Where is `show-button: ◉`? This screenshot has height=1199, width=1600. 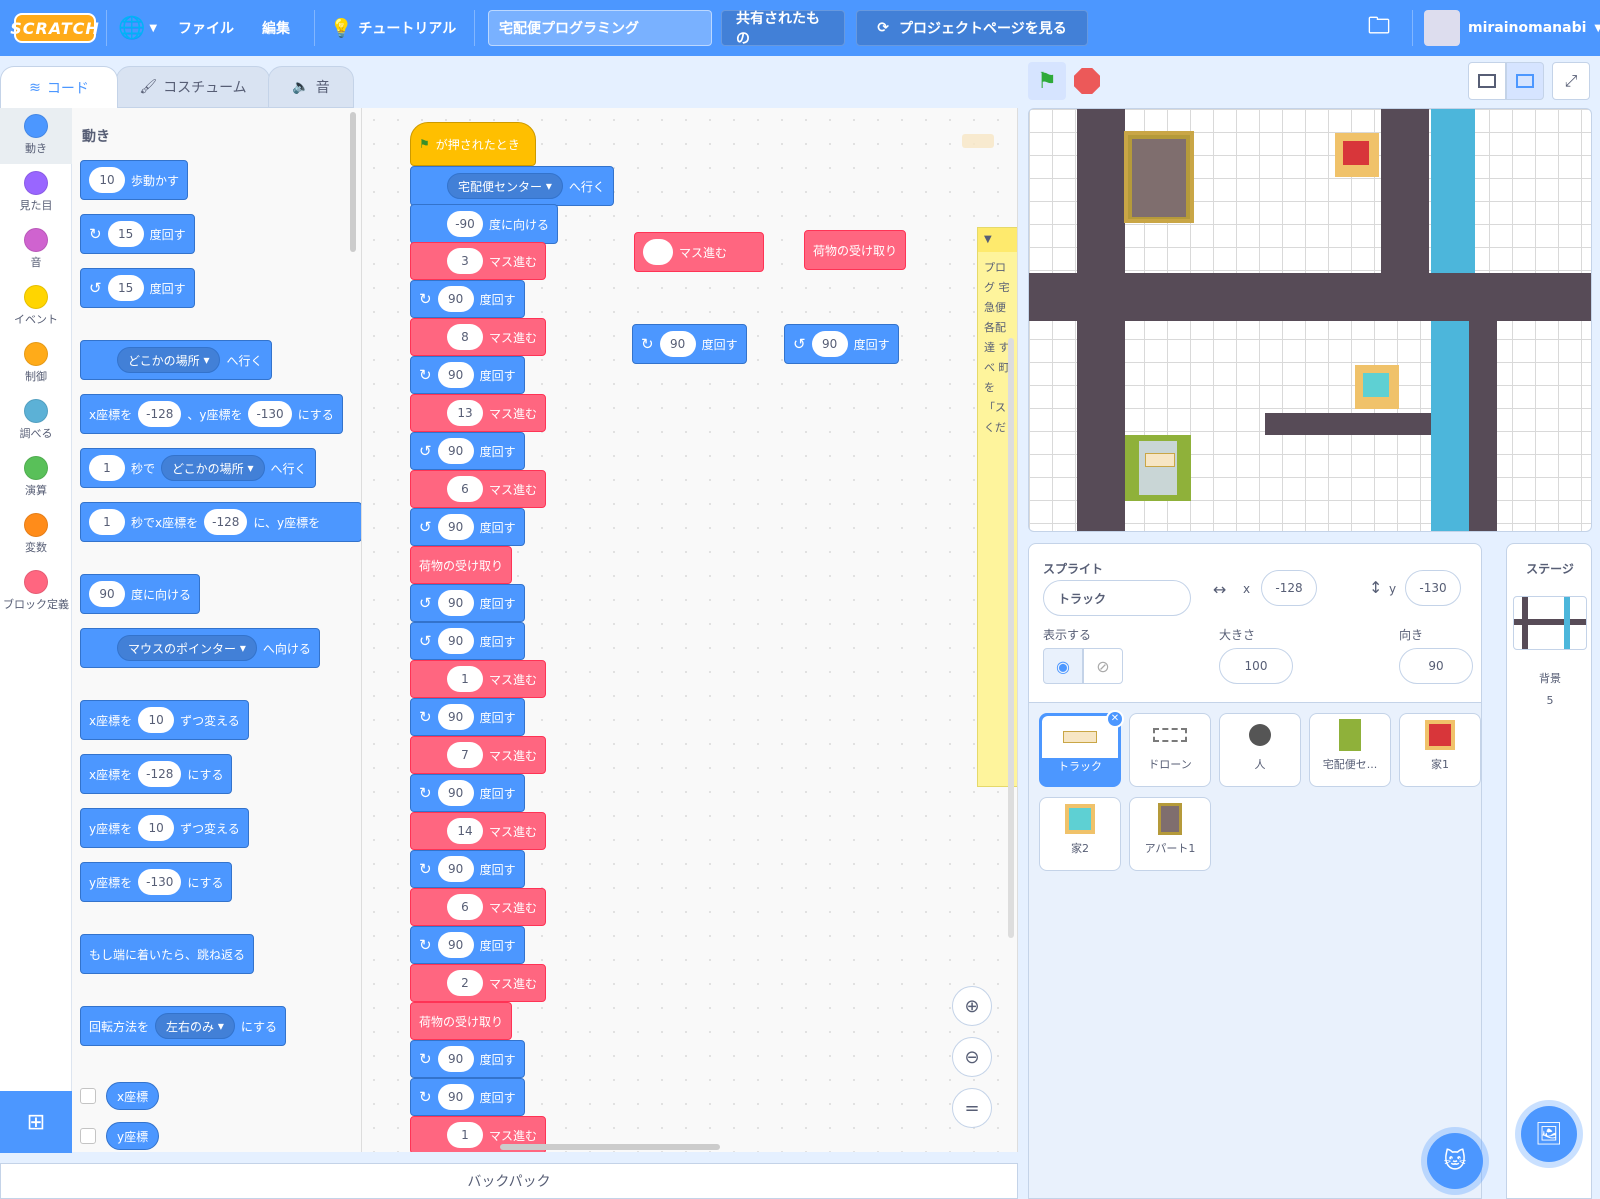
show-button: ◉ is located at coordinates (1063, 666).